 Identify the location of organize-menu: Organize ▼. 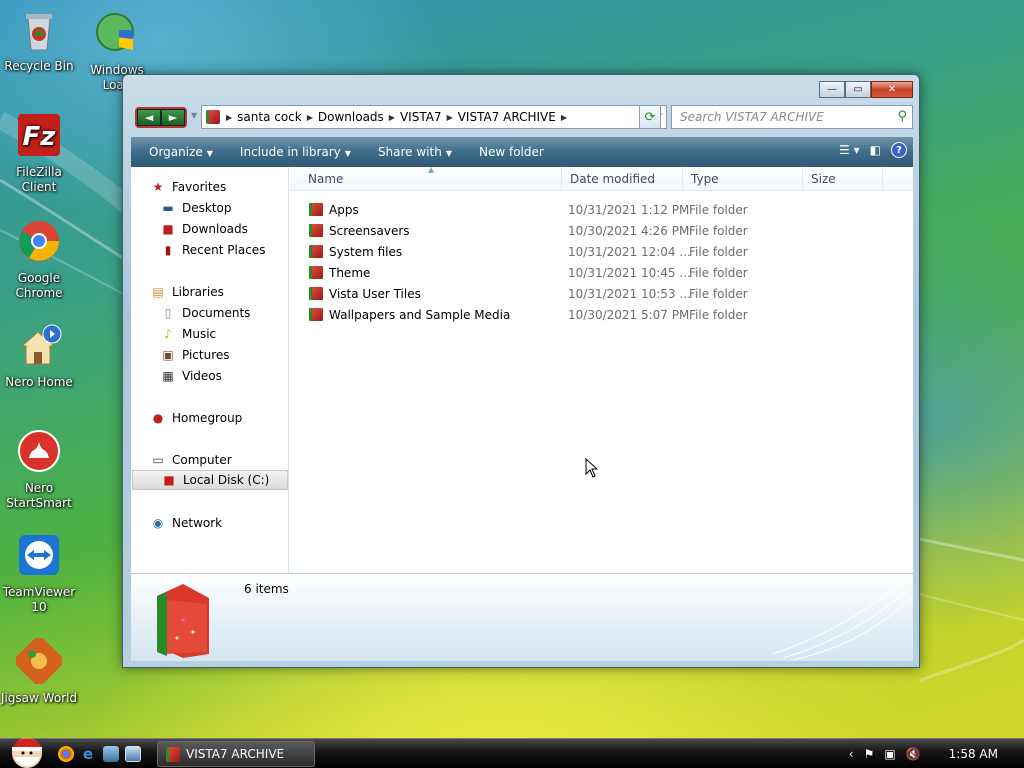
(181, 152).